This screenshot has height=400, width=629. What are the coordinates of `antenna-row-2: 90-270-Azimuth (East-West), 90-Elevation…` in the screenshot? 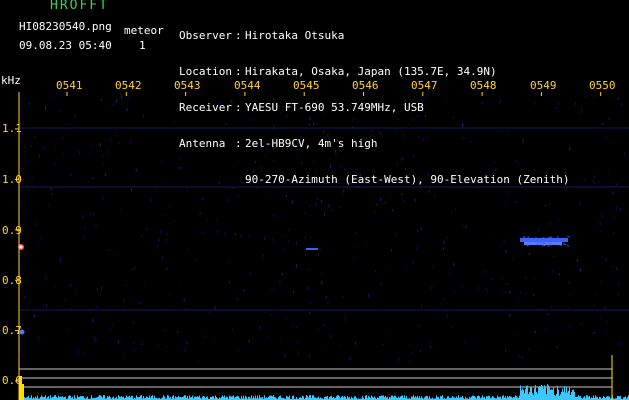 It's located at (374, 180).